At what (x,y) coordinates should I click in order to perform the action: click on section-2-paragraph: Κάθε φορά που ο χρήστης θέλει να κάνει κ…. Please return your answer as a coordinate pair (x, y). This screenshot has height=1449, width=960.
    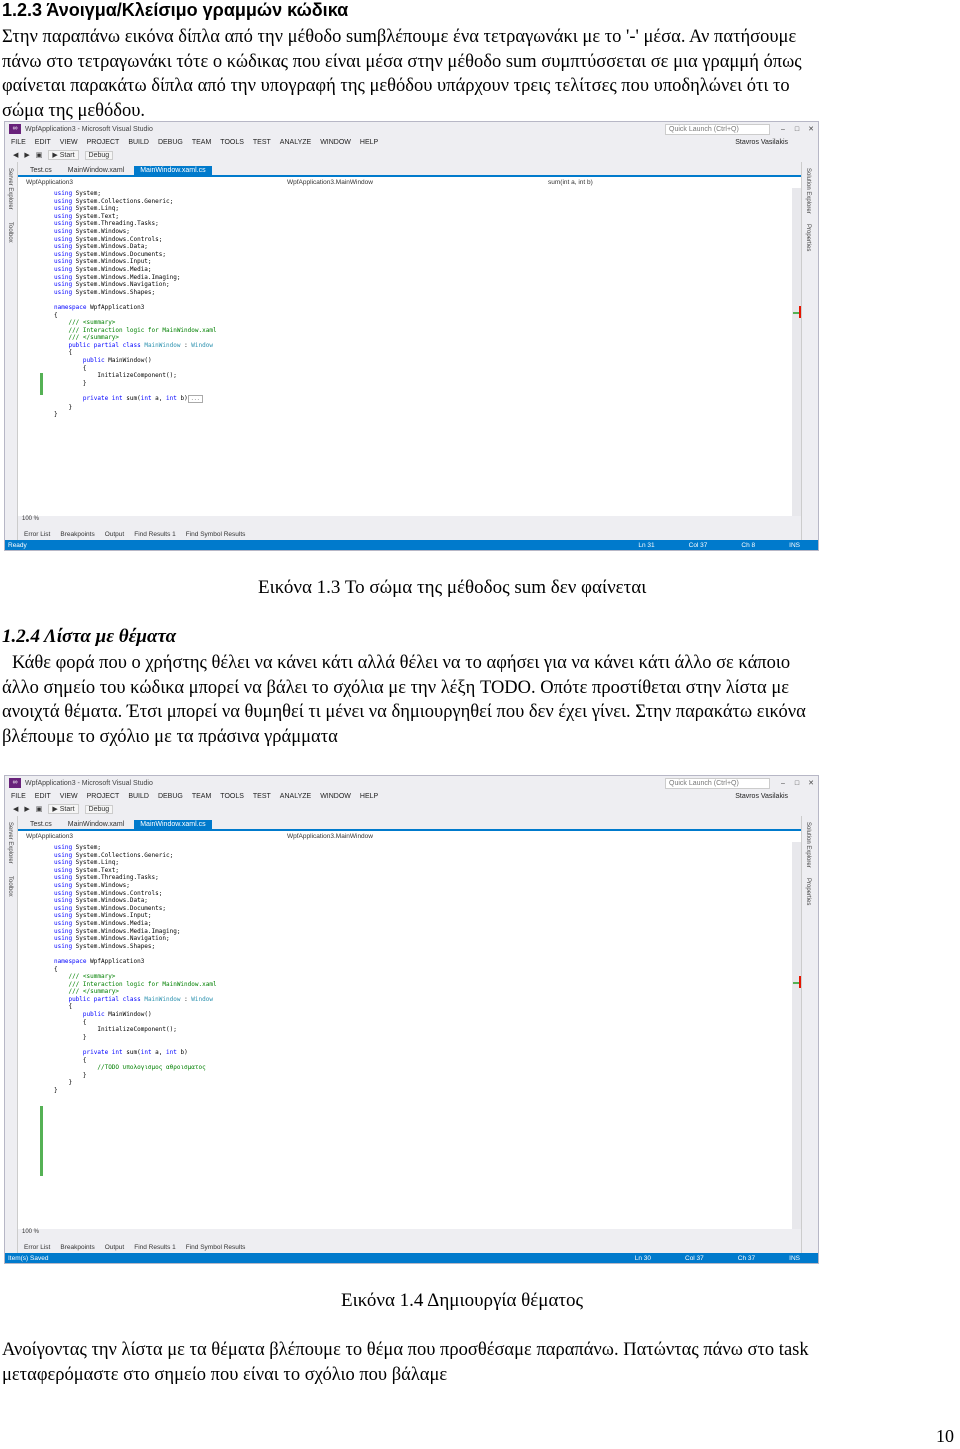
    Looking at the image, I should click on (479, 700).